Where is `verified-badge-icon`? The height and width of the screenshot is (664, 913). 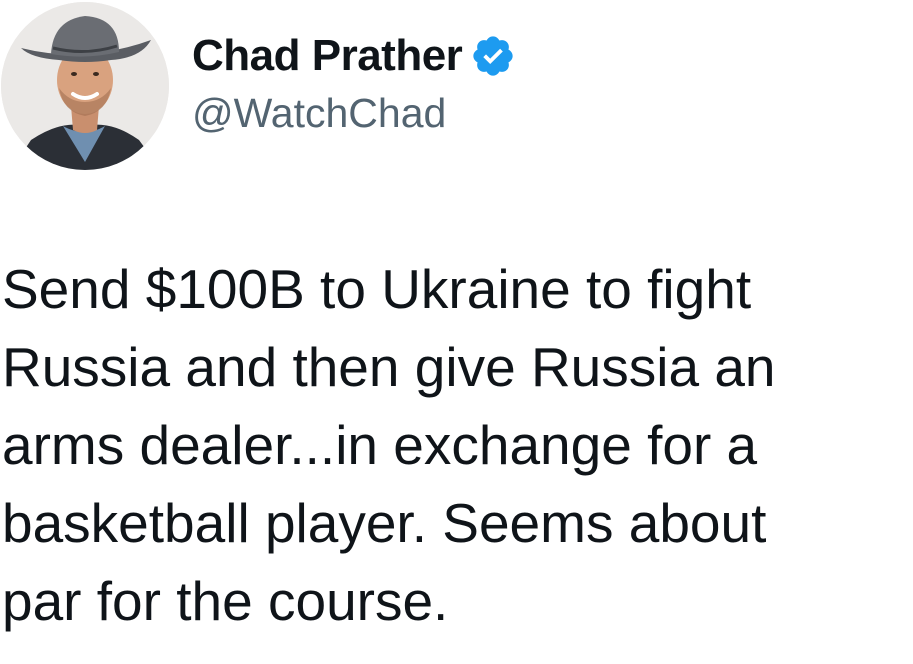 verified-badge-icon is located at coordinates (493, 56).